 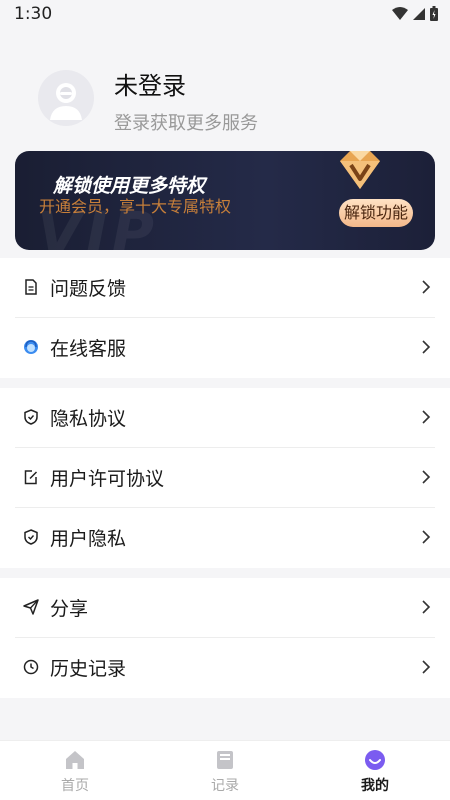 What do you see at coordinates (31, 477) in the screenshot?
I see `edit-document-icon` at bounding box center [31, 477].